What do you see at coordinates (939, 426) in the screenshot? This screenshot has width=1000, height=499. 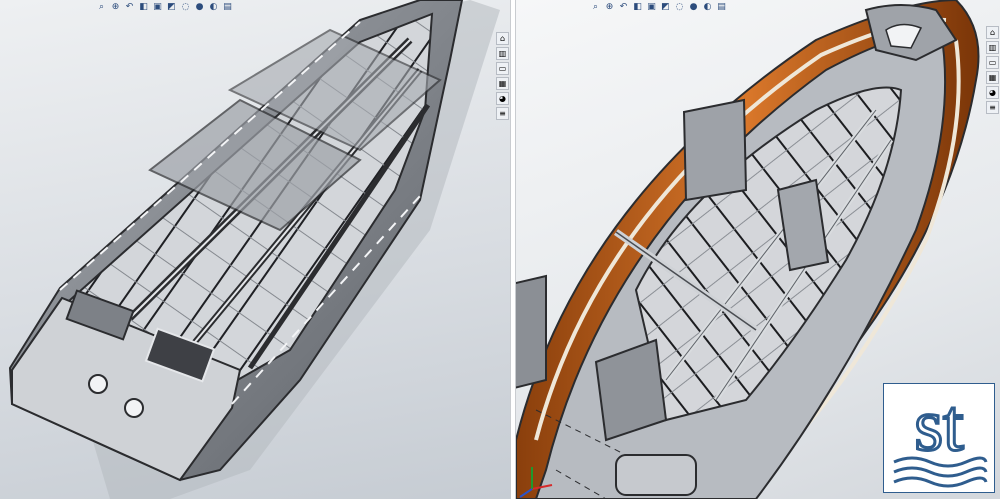 I see `logo-text: st` at bounding box center [939, 426].